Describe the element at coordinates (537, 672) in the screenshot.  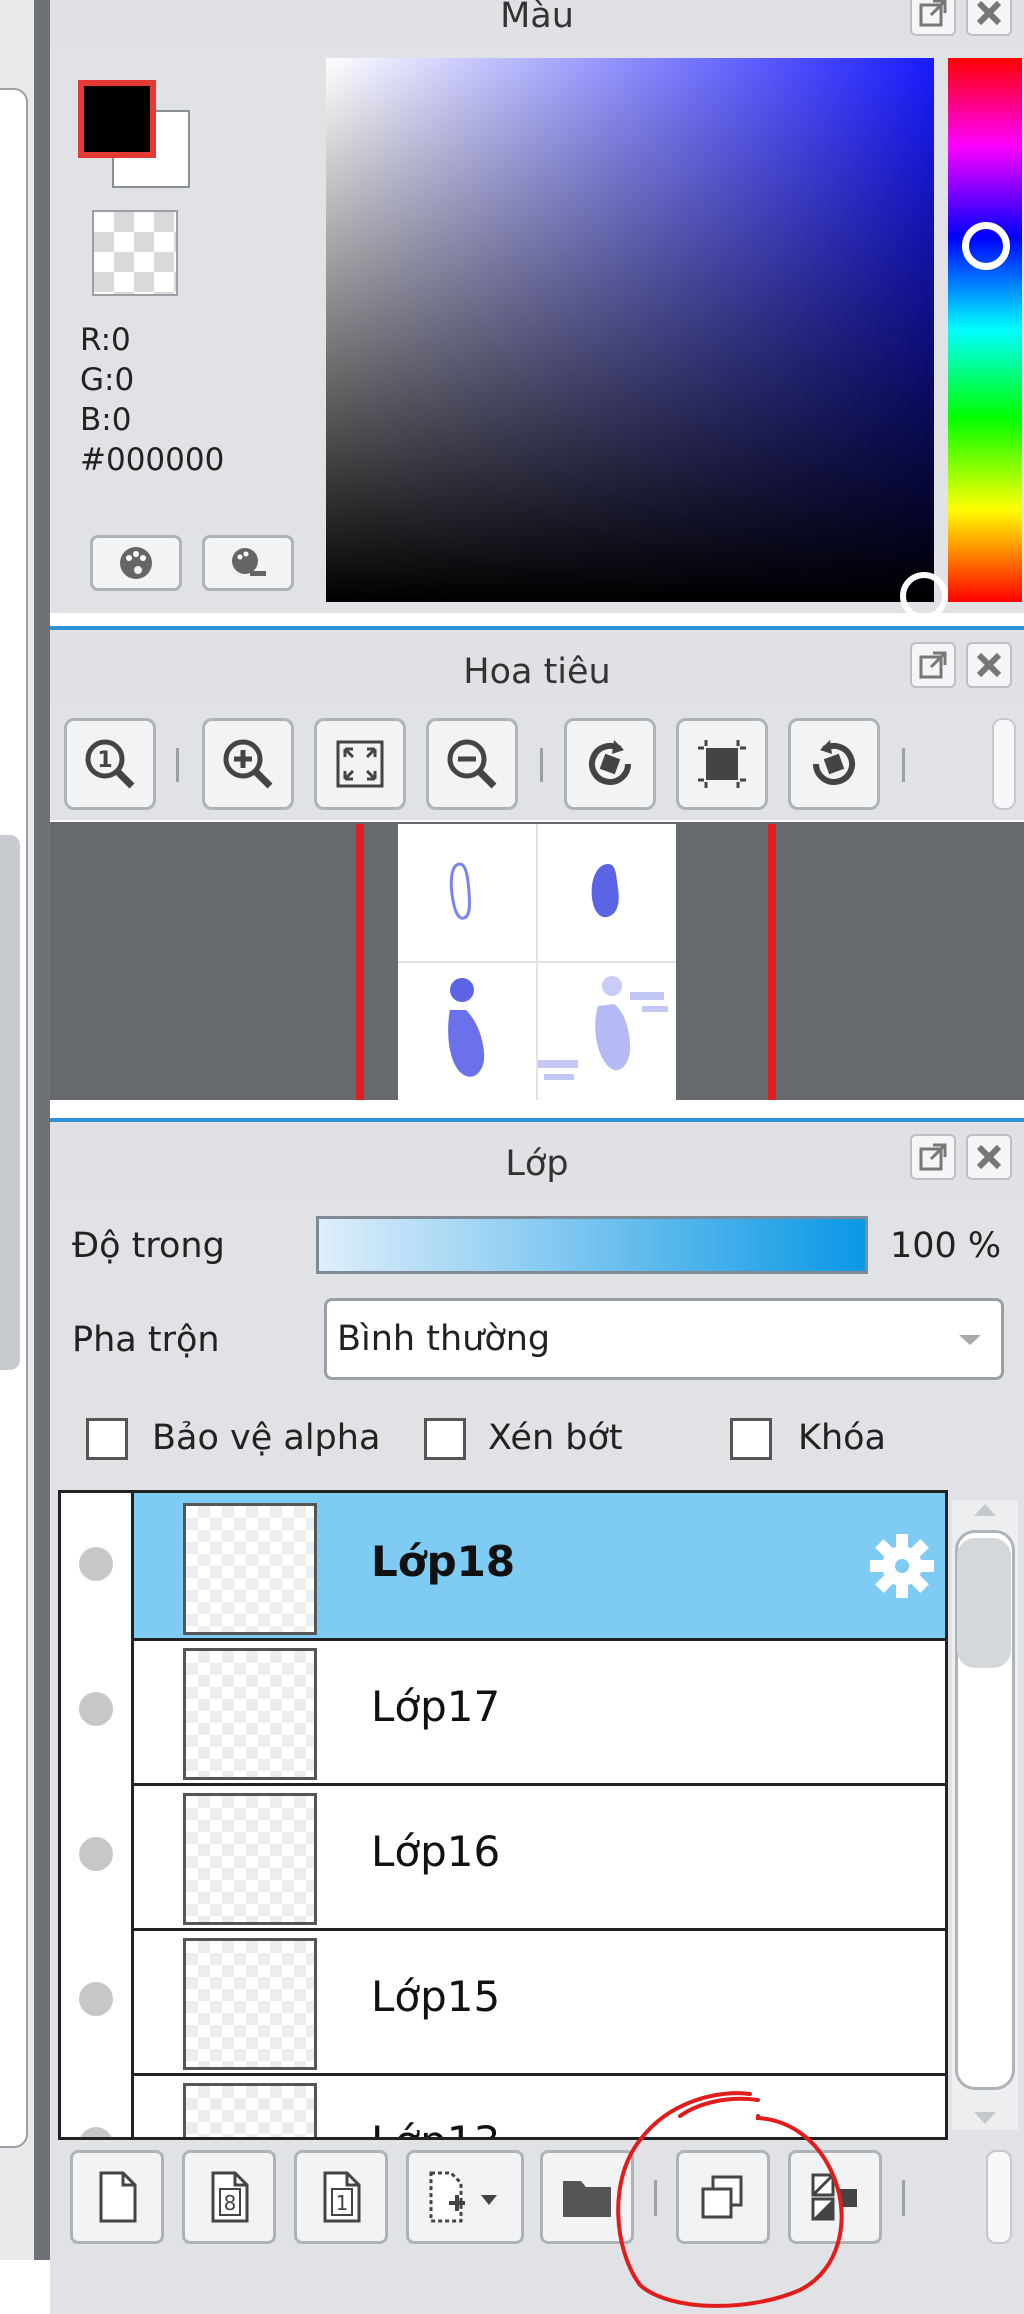
I see `navigator-panel-title: Hoa tiêu` at that location.